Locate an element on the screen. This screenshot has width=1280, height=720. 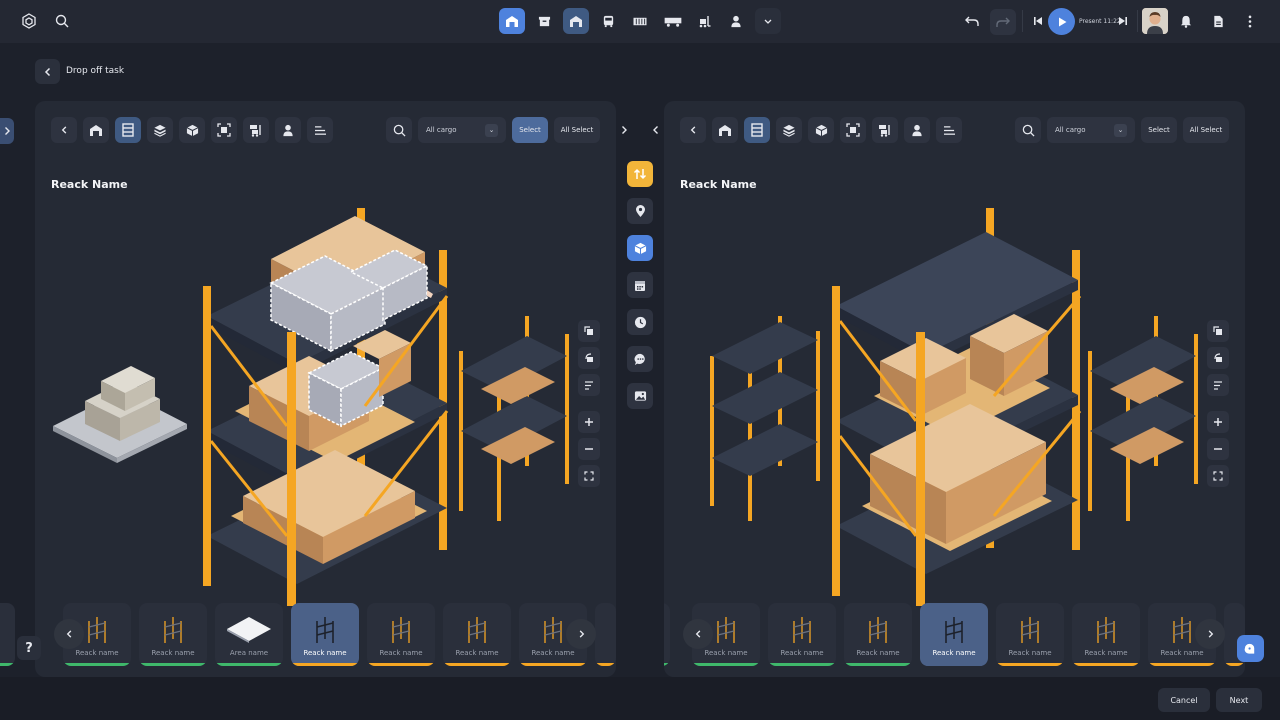
cancel-button: Cancel is located at coordinates (1184, 700).